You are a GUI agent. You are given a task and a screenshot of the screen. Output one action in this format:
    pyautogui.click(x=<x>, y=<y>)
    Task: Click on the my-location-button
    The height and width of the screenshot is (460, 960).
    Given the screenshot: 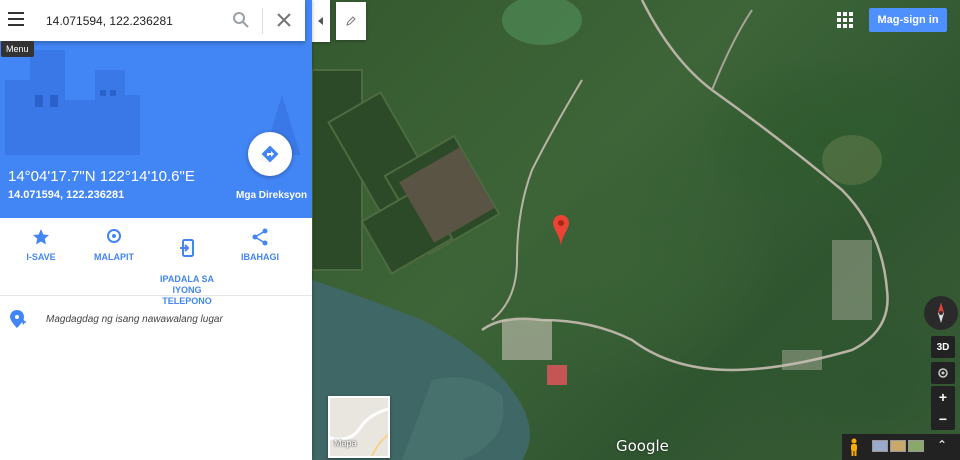 What is the action you would take?
    pyautogui.click(x=943, y=373)
    